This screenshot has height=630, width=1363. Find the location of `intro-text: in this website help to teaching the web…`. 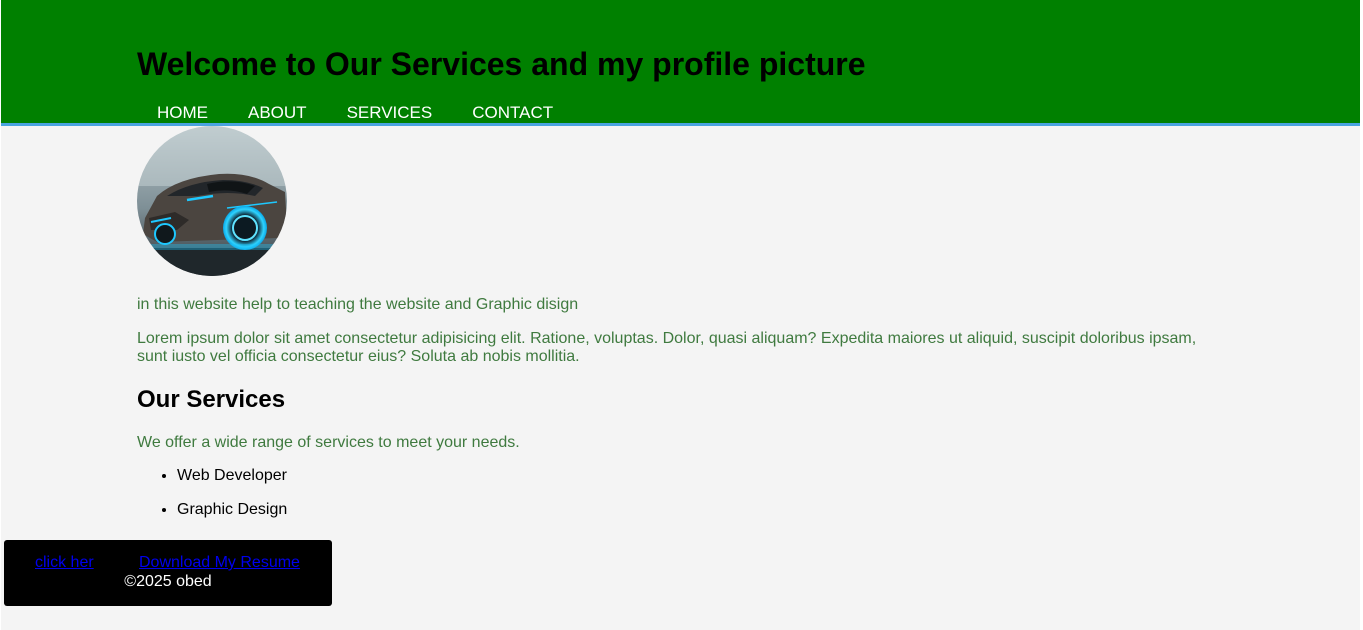

intro-text: in this website help to teaching the web… is located at coordinates (358, 304).